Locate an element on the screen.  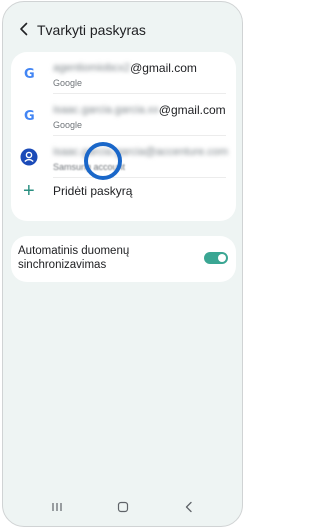
account-email-hidden: isaac.garcia.garcia.xx is located at coordinates (106, 110).